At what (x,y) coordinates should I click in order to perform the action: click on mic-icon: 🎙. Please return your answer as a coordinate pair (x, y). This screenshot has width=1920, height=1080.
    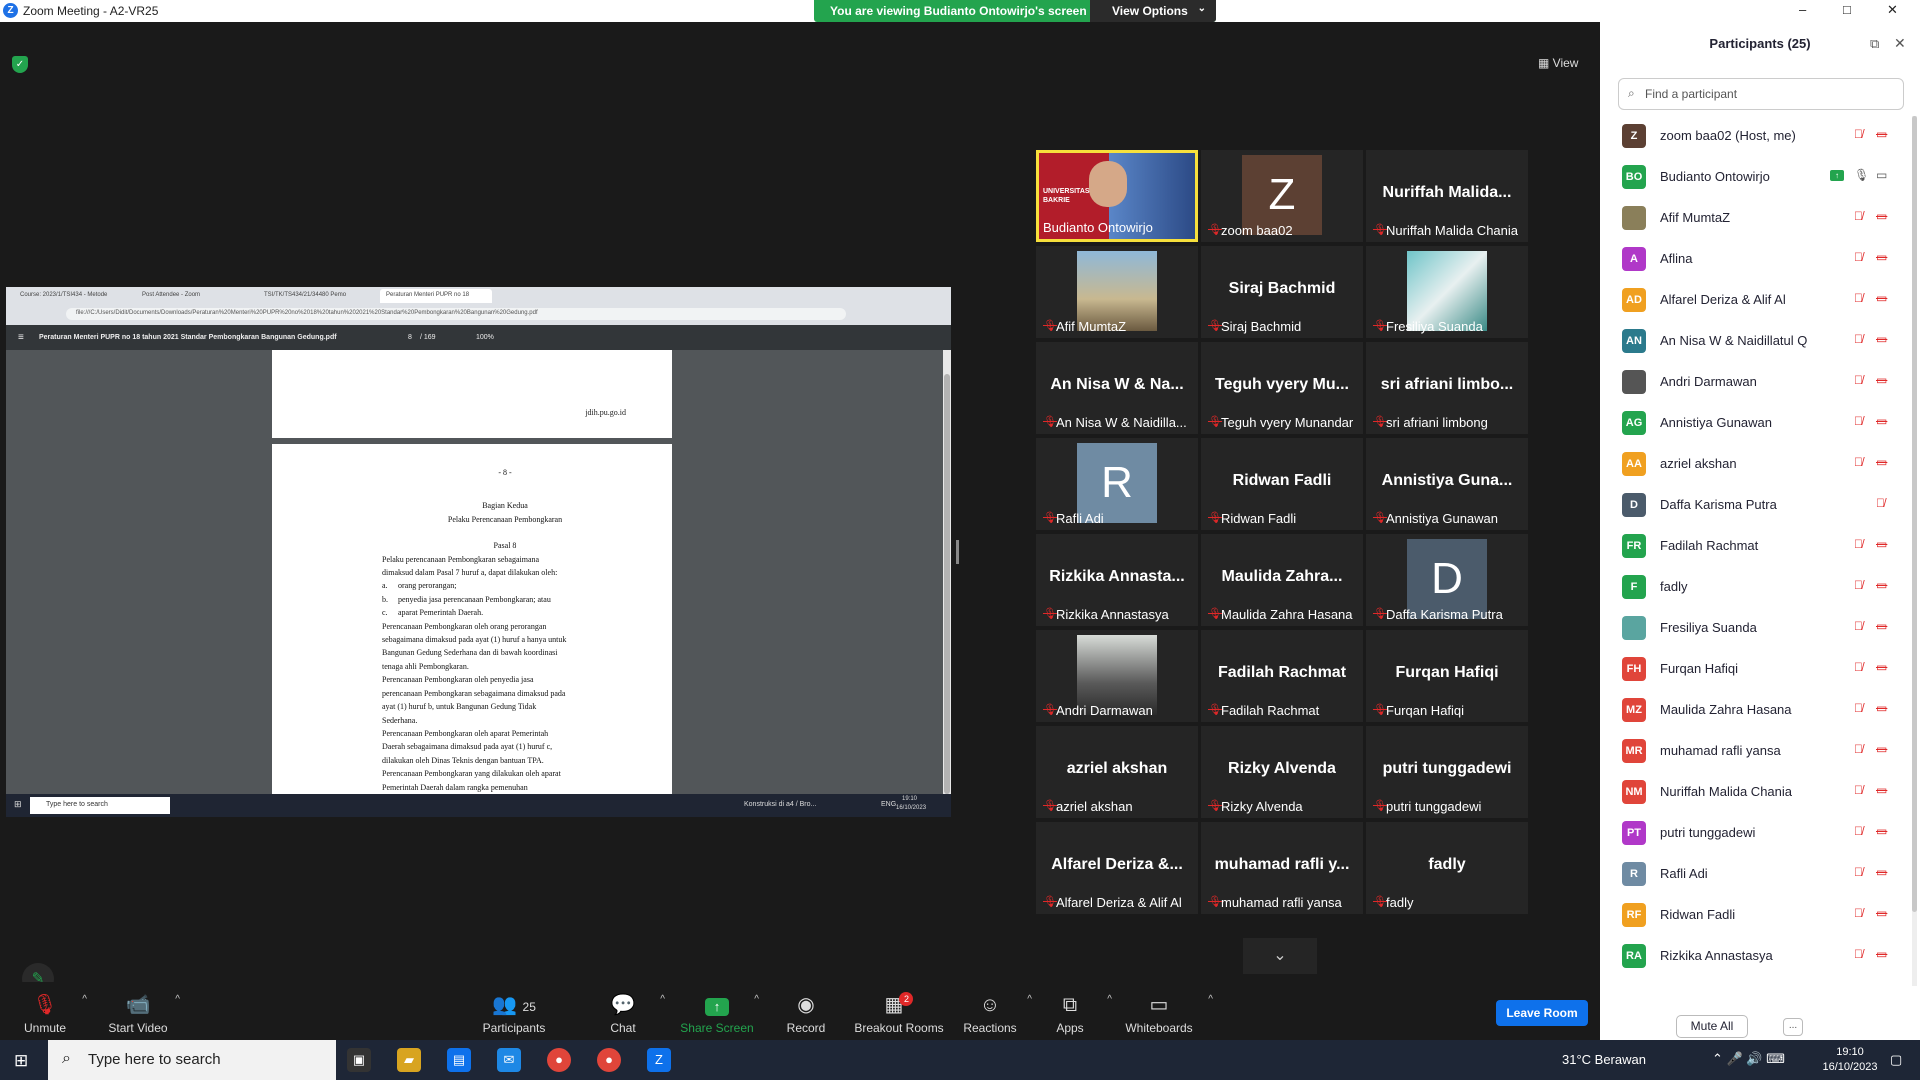
    Looking at the image, I should click on (1861, 175).